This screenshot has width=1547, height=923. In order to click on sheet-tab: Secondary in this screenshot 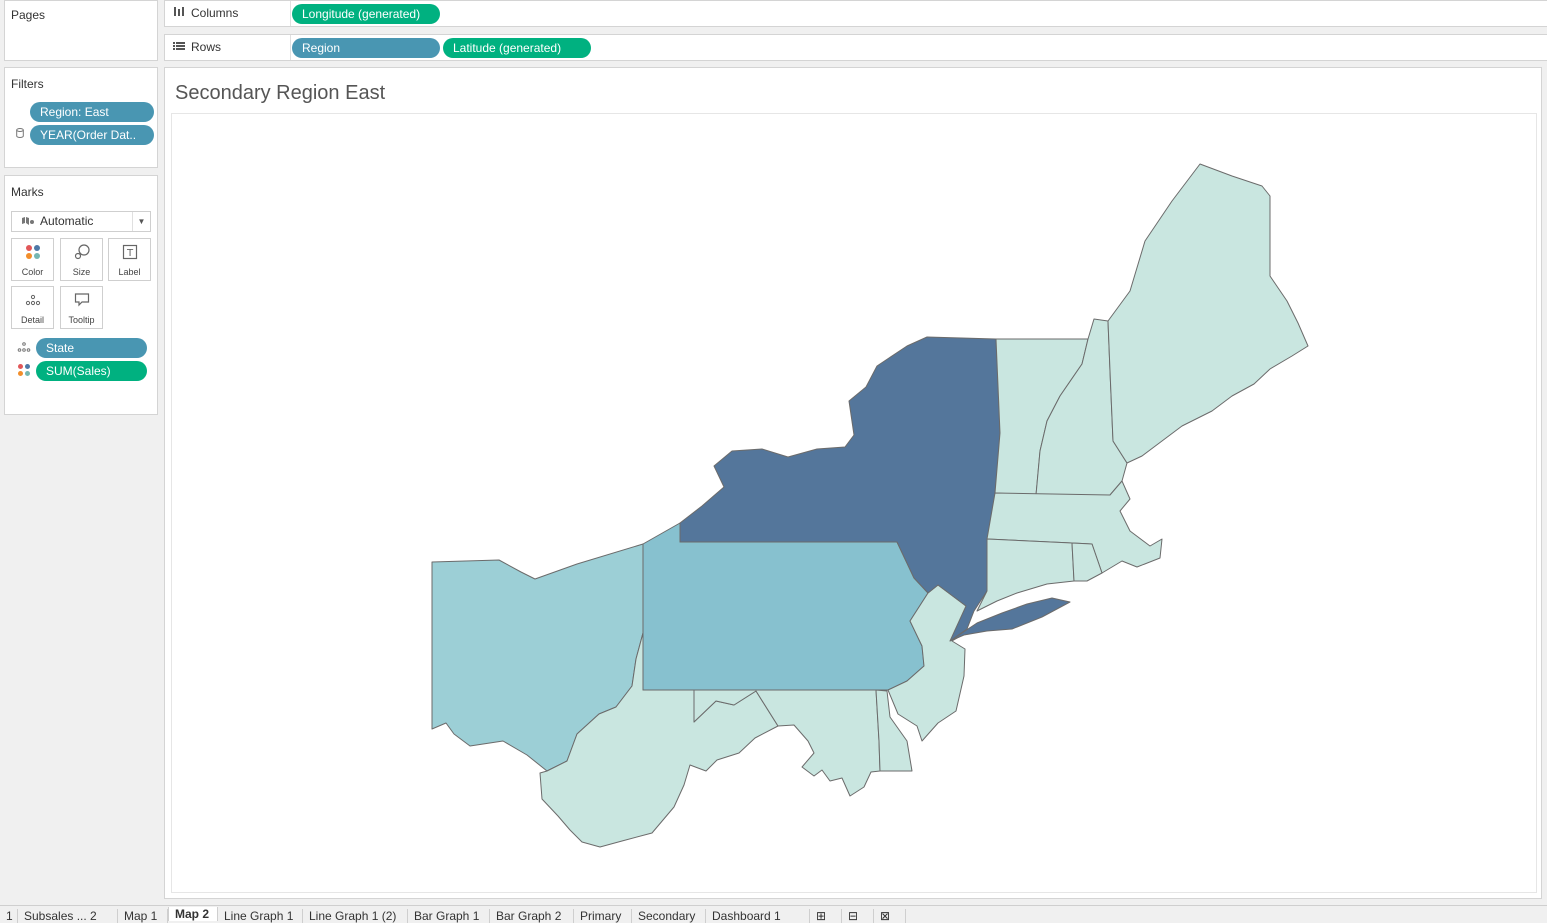, I will do `click(669, 916)`.